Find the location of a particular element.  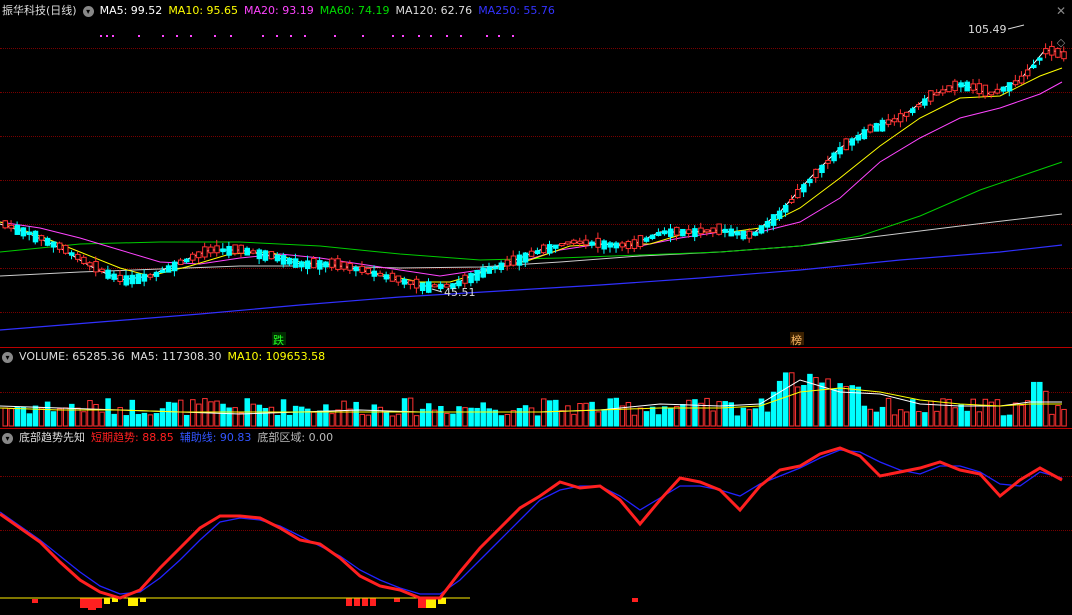

bottom-zone-bars is located at coordinates (319, 603).